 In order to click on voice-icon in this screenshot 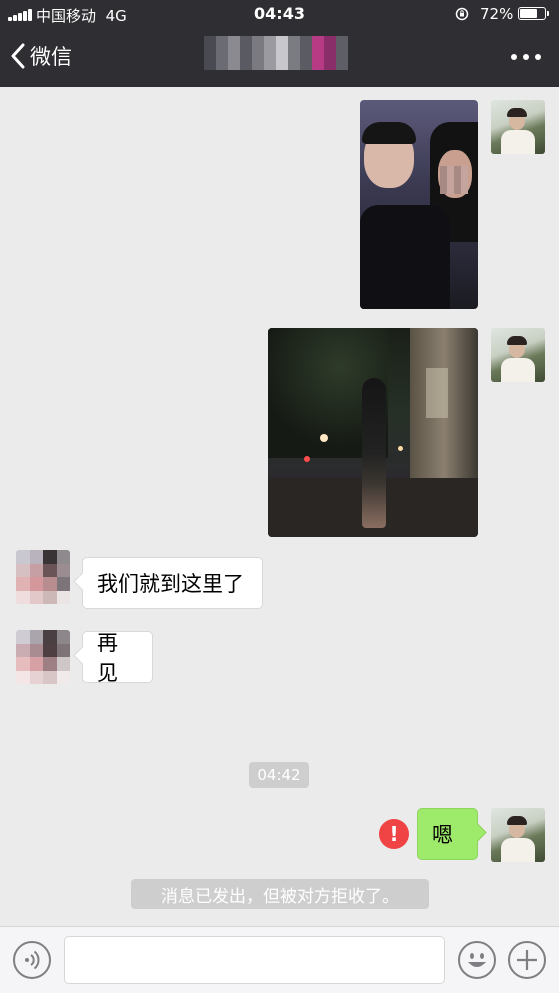, I will do `click(32, 960)`.